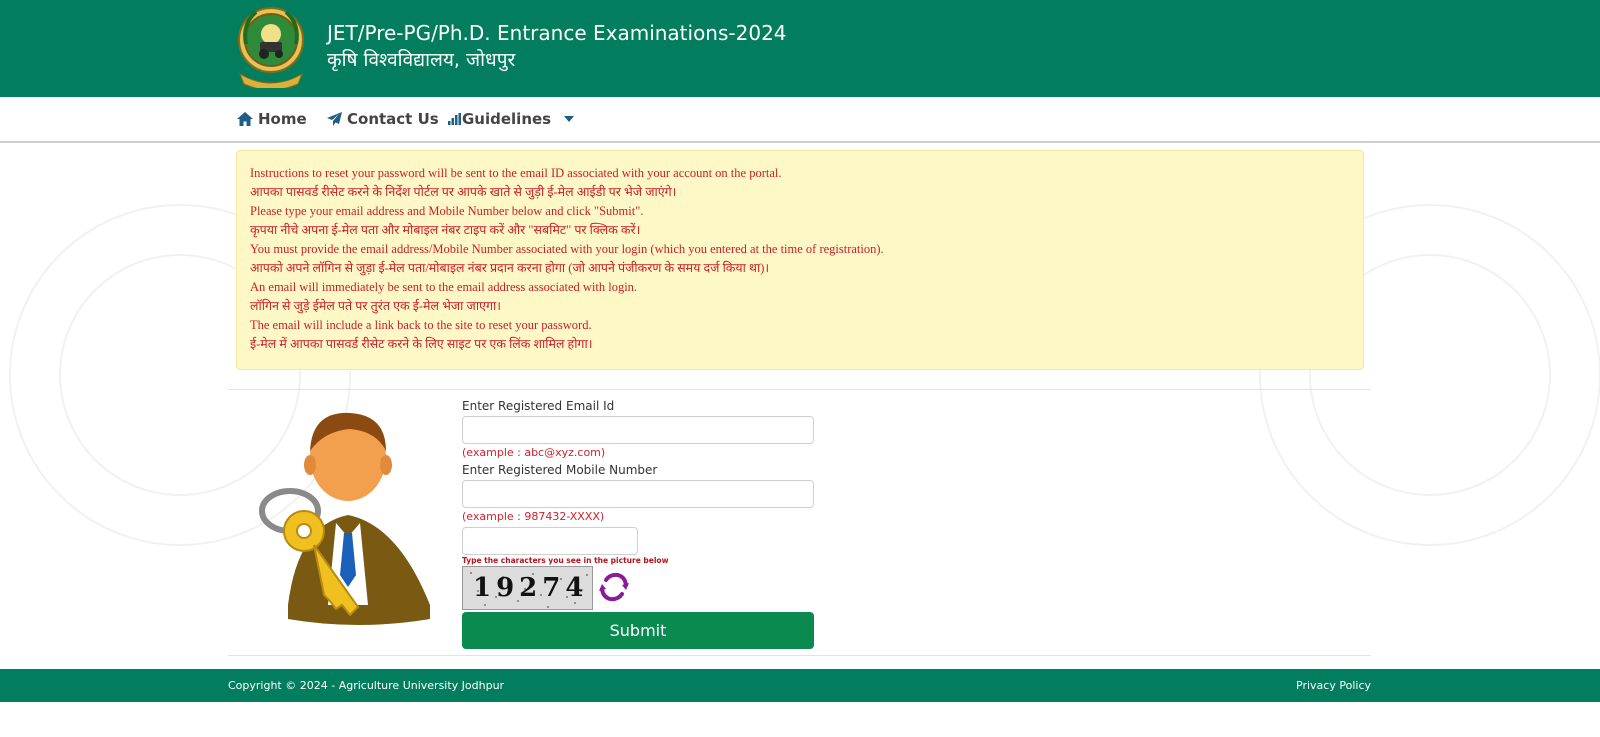 The width and height of the screenshot is (1600, 737). What do you see at coordinates (271, 47) in the screenshot?
I see `university-emblem-icon` at bounding box center [271, 47].